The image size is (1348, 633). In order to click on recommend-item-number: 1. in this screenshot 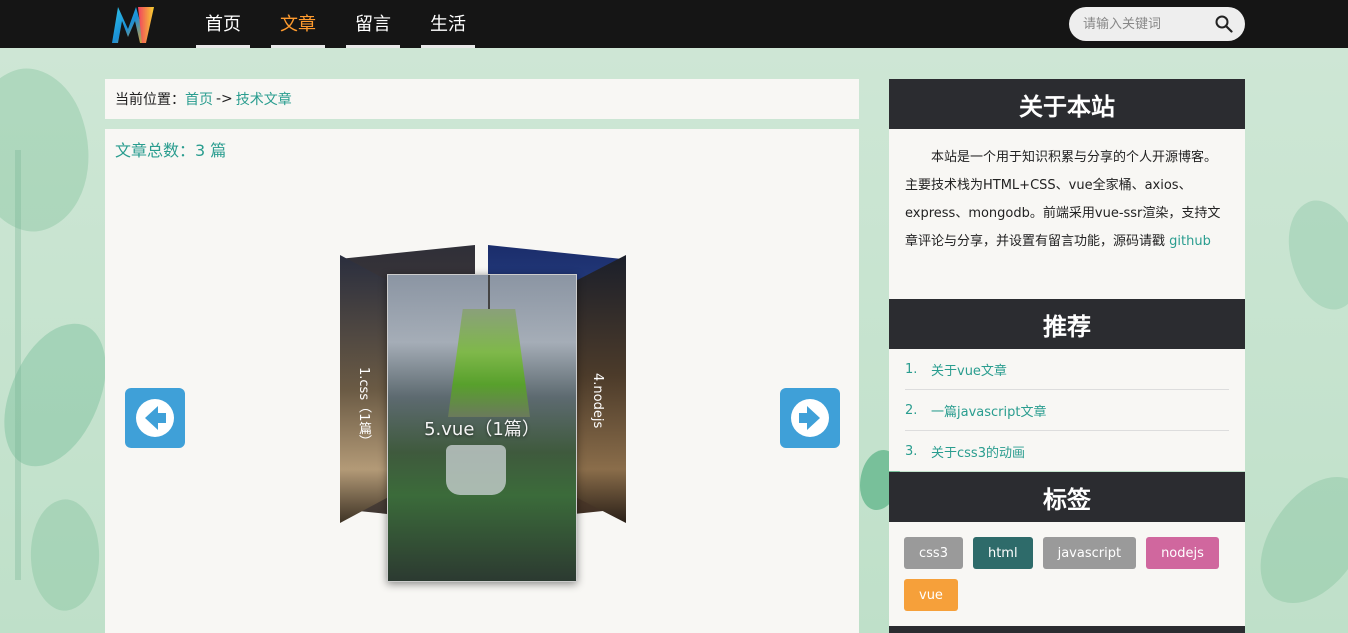, I will do `click(911, 369)`.